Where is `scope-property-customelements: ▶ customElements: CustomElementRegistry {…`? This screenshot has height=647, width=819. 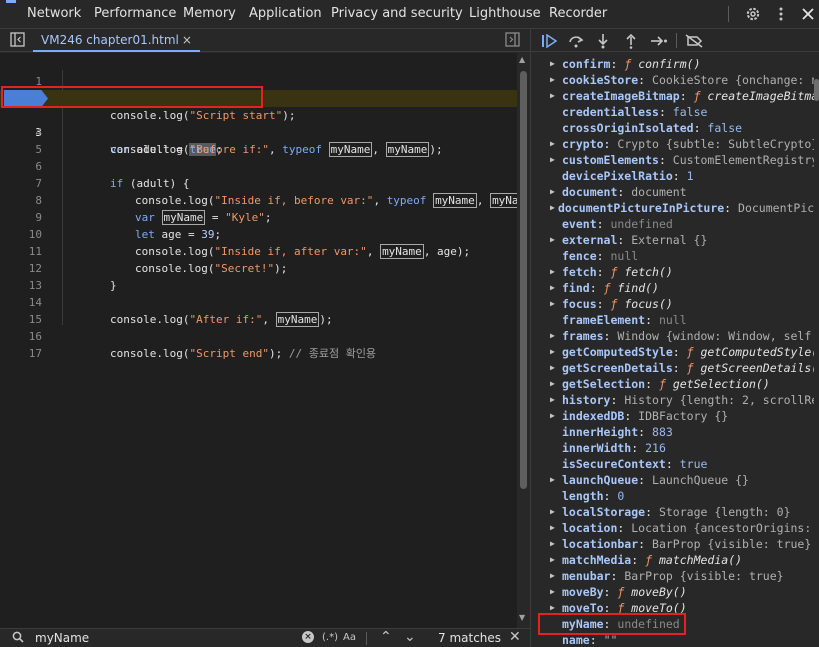 scope-property-customelements: ▶ customElements: CustomElementRegistry {… is located at coordinates (672, 160).